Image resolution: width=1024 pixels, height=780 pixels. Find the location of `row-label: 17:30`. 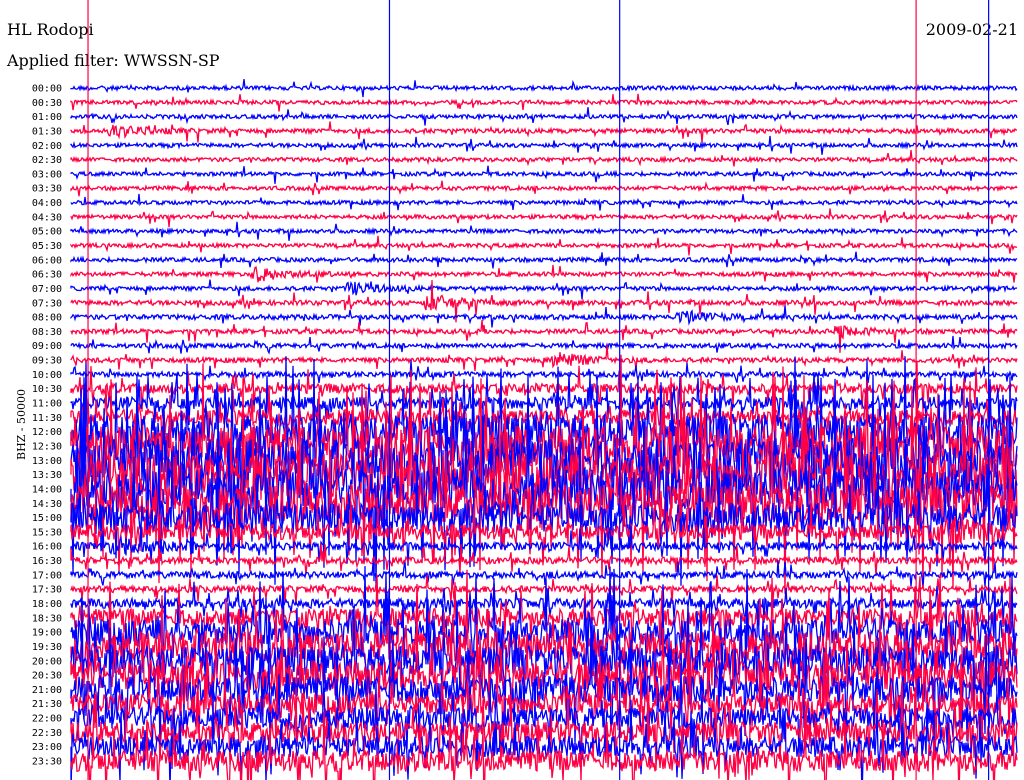

row-label: 17:30 is located at coordinates (47, 590).